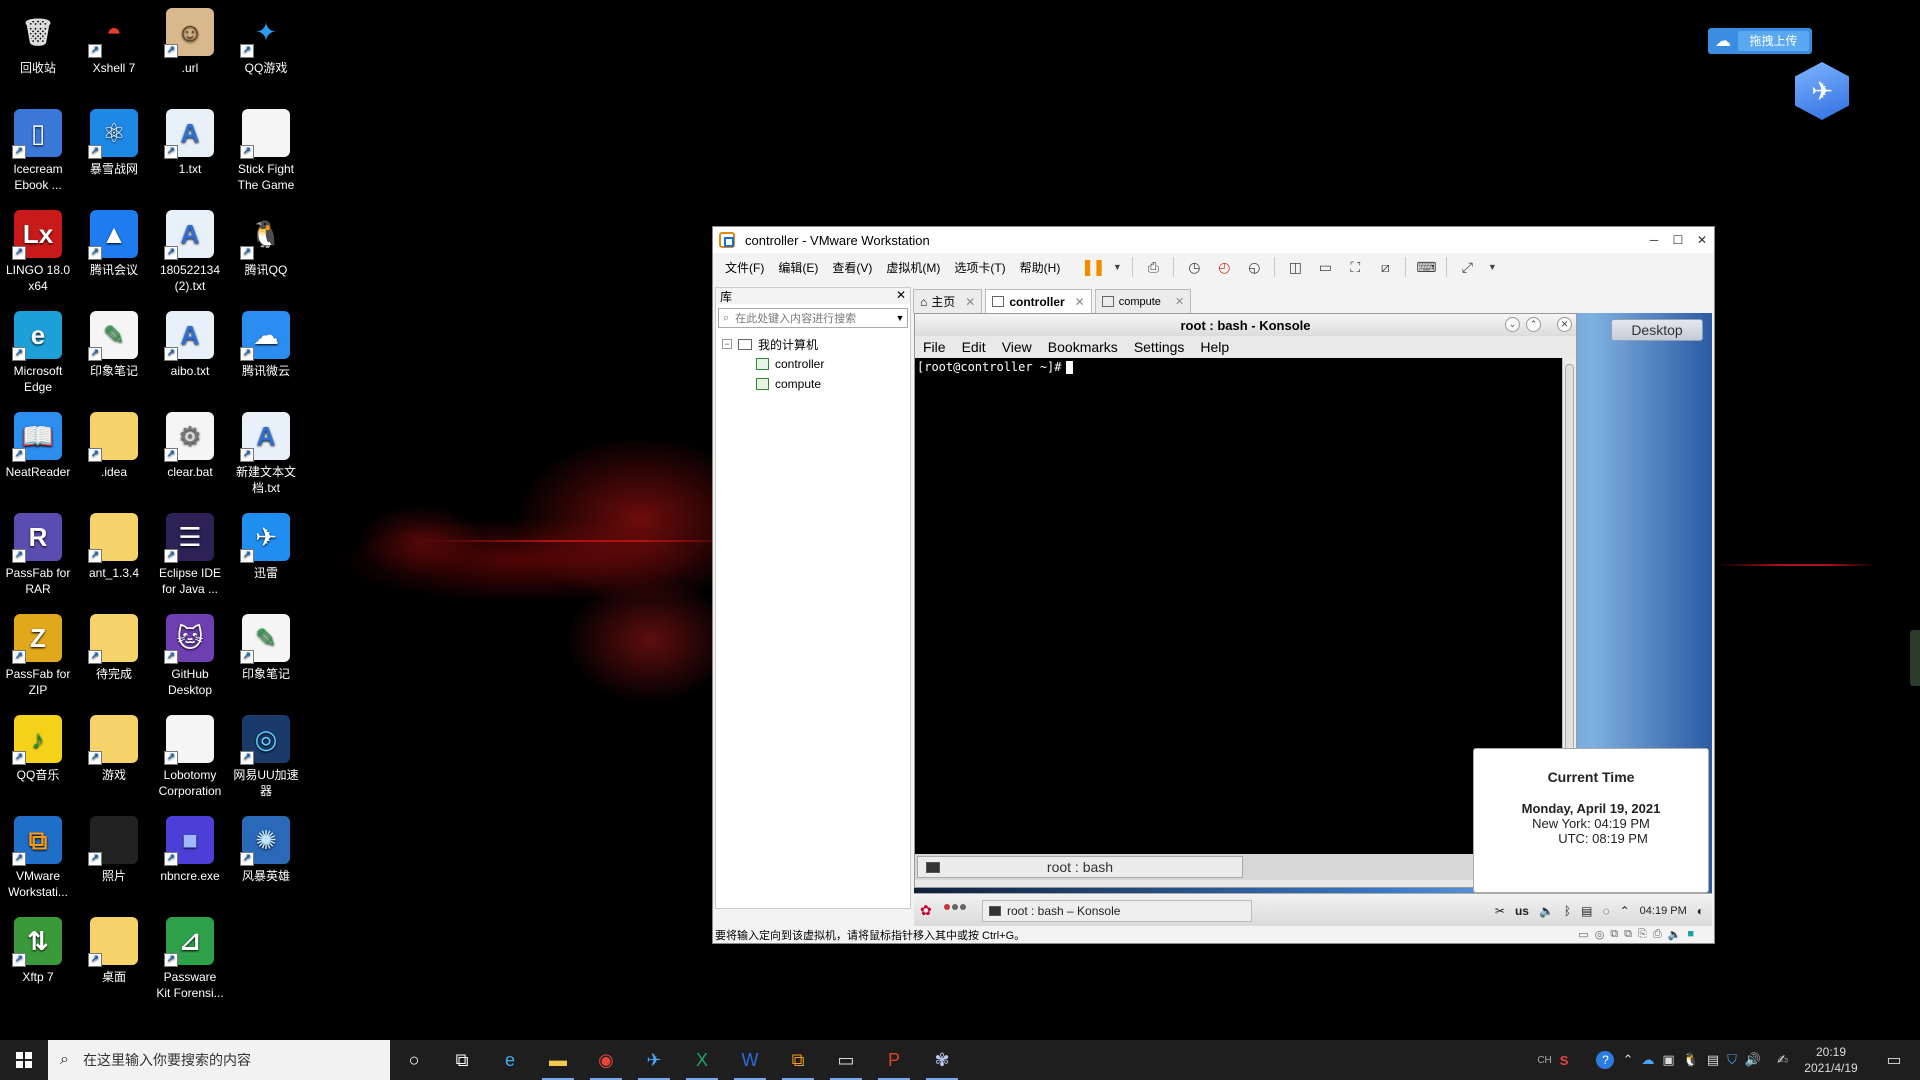 This screenshot has height=1080, width=1920. I want to click on send-ctrl-alt-del-icon: ⎙, so click(1153, 267).